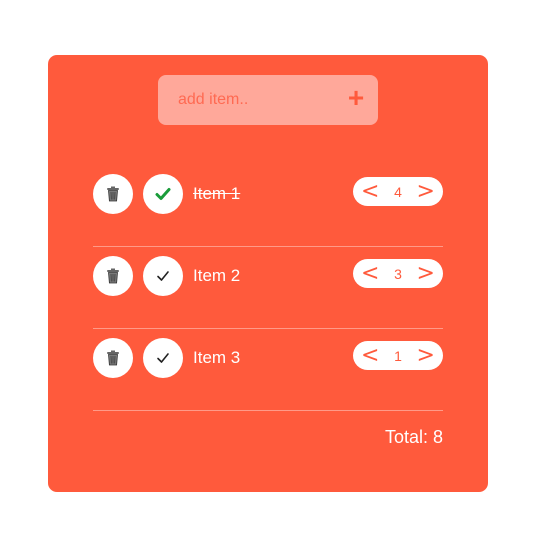 The height and width of the screenshot is (549, 548). Describe the element at coordinates (356, 98) in the screenshot. I see `add-item-button: +` at that location.